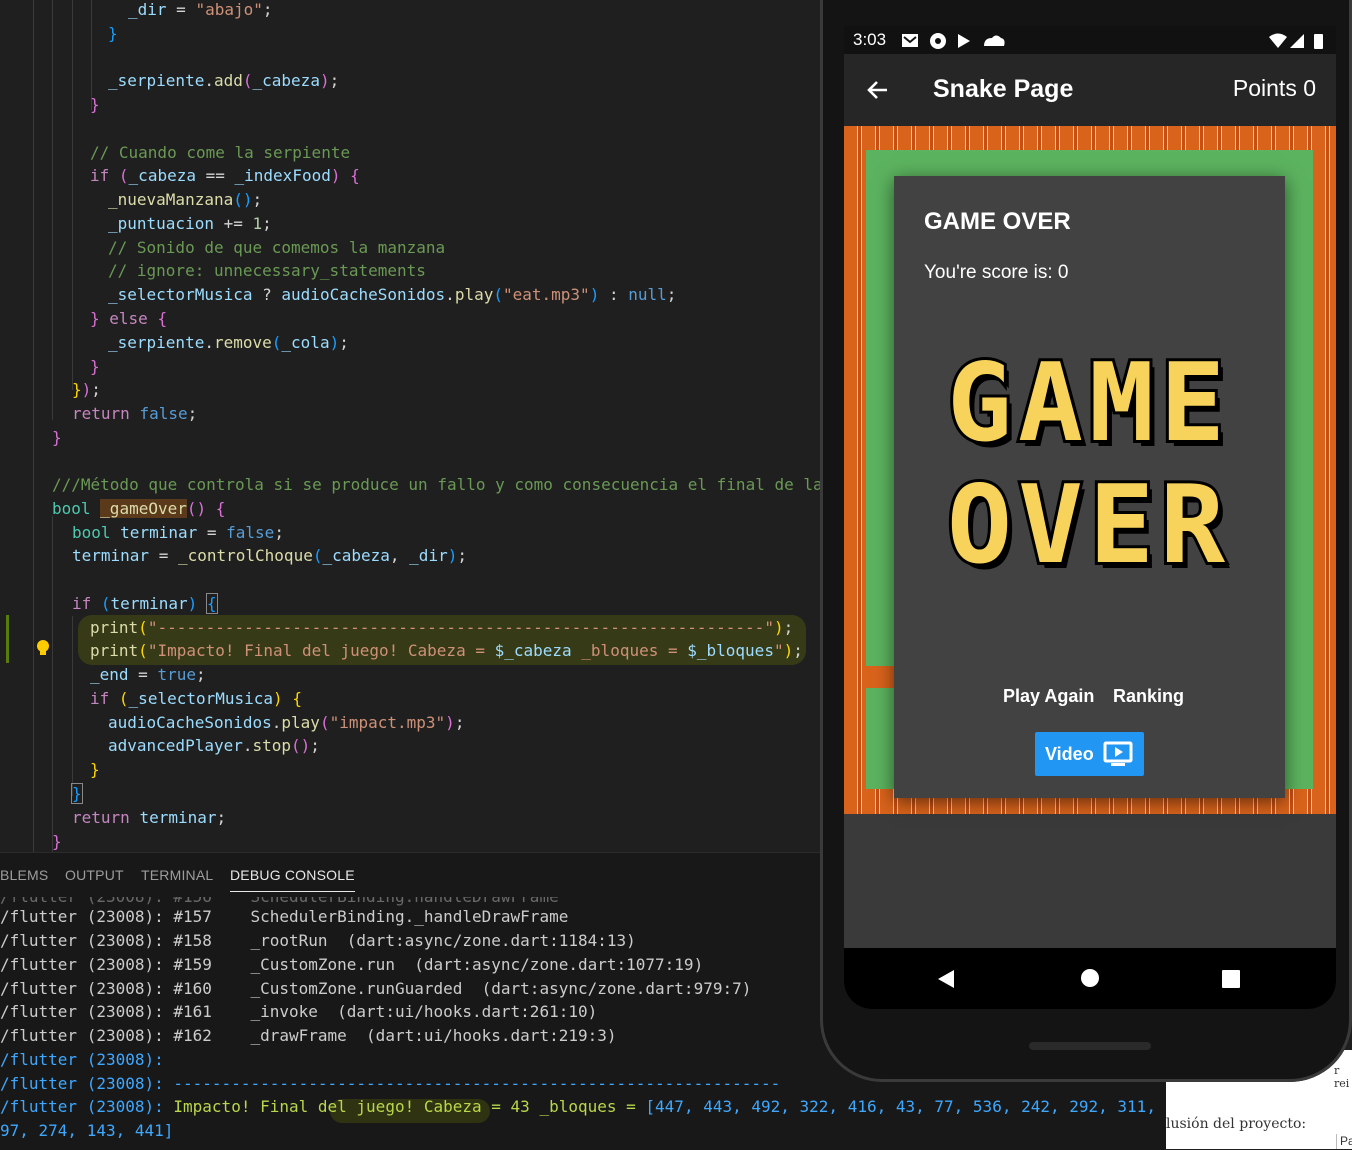 Image resolution: width=1352 pixels, height=1150 pixels. Describe the element at coordinates (148, 674) in the screenshot. I see `code-line: _end = true;` at that location.